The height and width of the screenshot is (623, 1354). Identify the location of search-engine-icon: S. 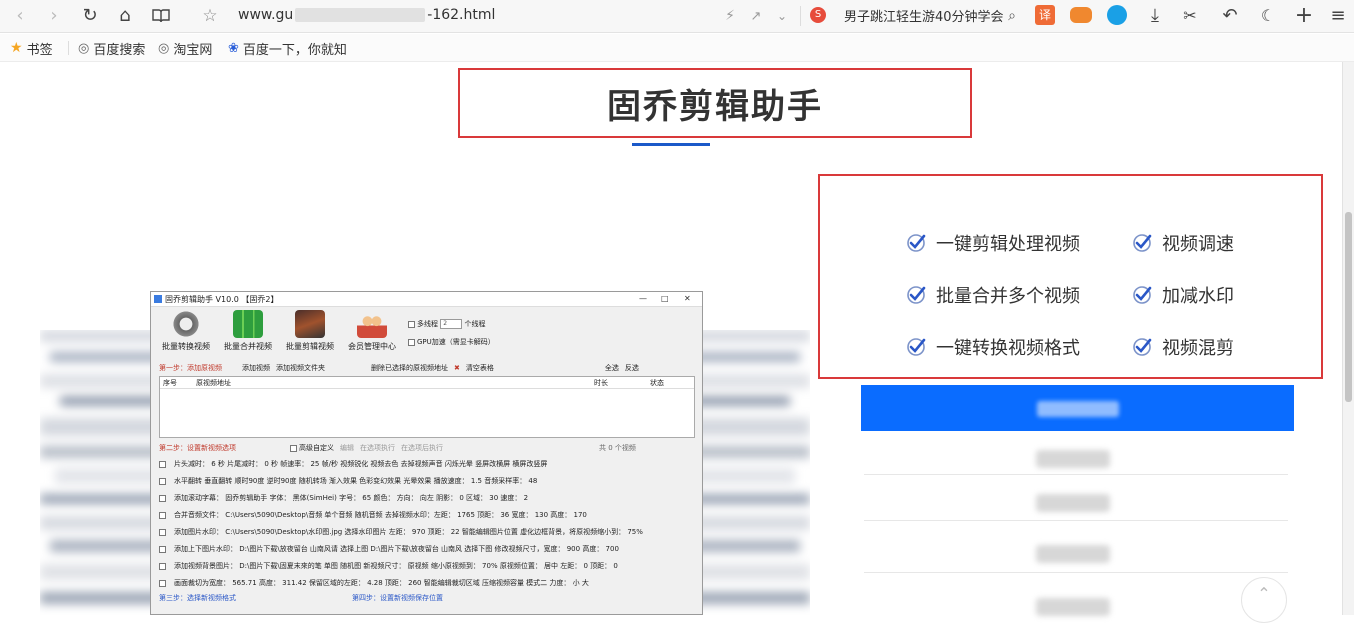
(818, 15).